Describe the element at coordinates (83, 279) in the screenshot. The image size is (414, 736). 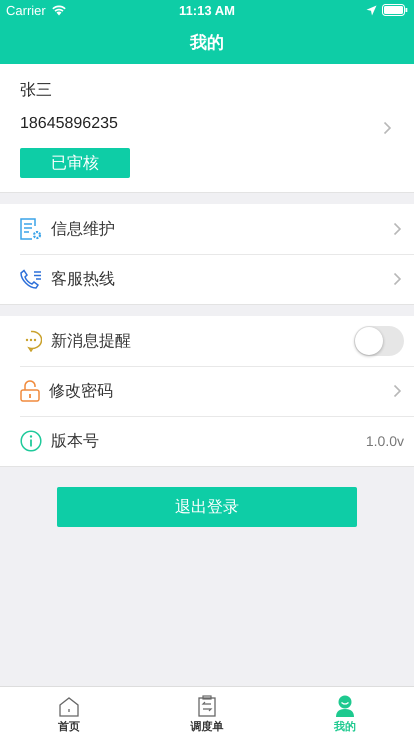
I see `row-label: 客服热线` at that location.